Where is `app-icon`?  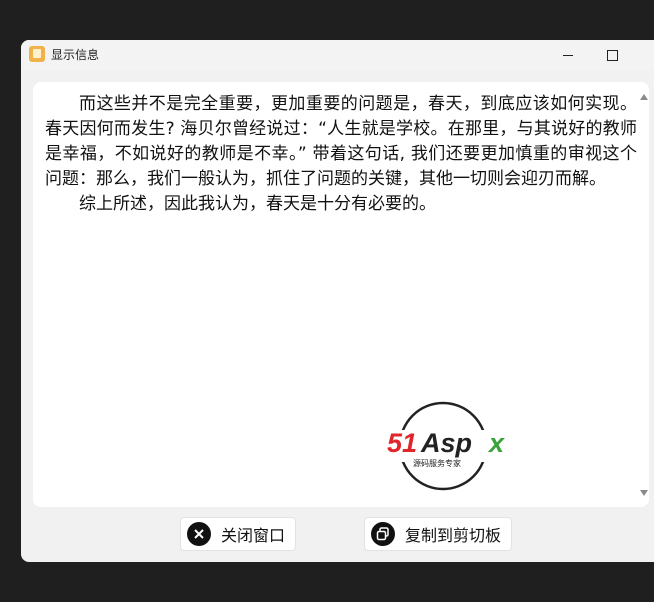 app-icon is located at coordinates (37, 54).